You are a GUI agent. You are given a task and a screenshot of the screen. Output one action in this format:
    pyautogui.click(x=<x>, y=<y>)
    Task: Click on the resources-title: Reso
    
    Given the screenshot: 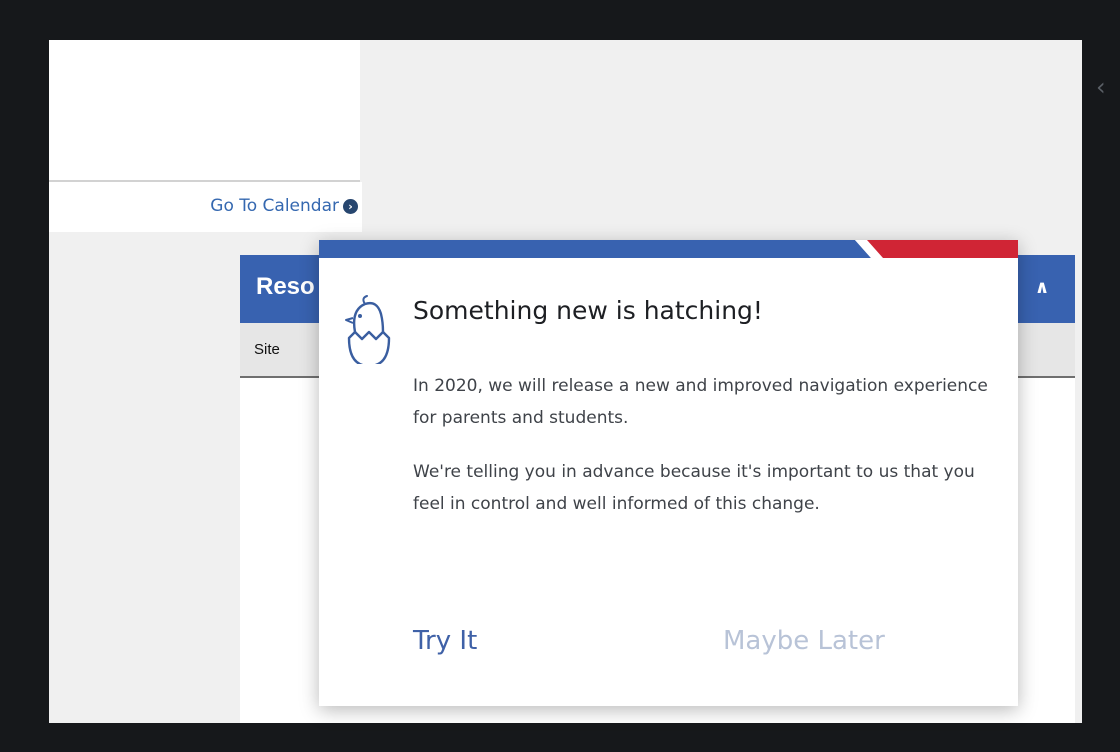 What is the action you would take?
    pyautogui.click(x=285, y=286)
    